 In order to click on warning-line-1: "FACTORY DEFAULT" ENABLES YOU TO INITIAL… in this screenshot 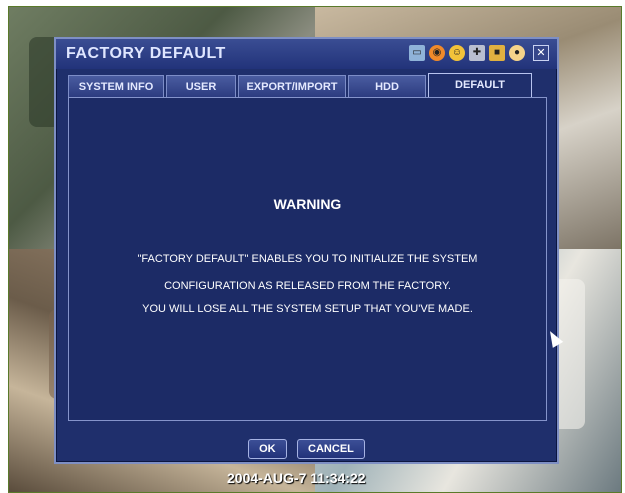, I will do `click(307, 259)`.